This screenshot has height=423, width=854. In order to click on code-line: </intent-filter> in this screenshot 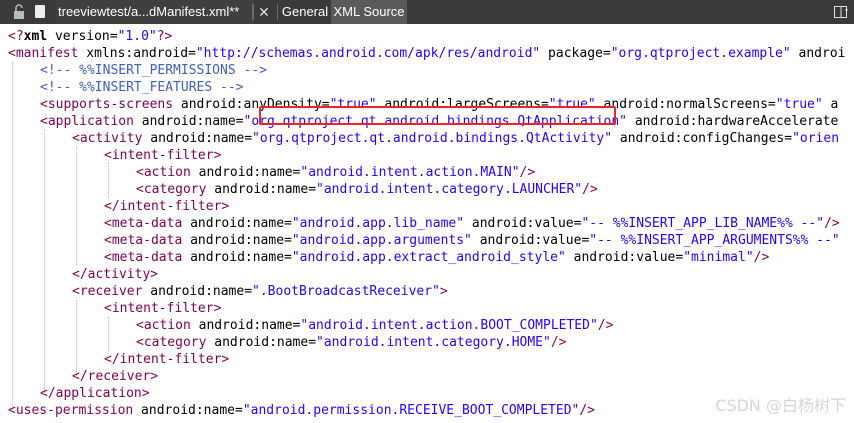, I will do `click(166, 206)`.